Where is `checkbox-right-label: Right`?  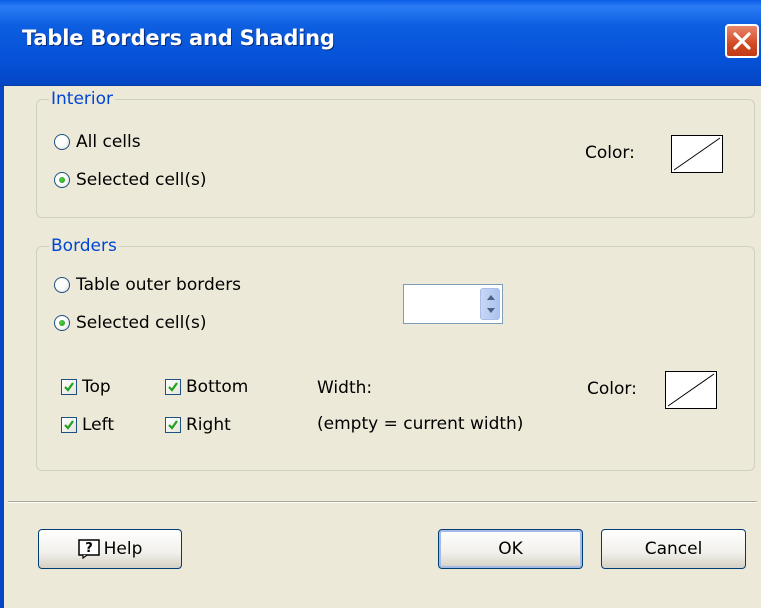 checkbox-right-label: Right is located at coordinates (208, 425).